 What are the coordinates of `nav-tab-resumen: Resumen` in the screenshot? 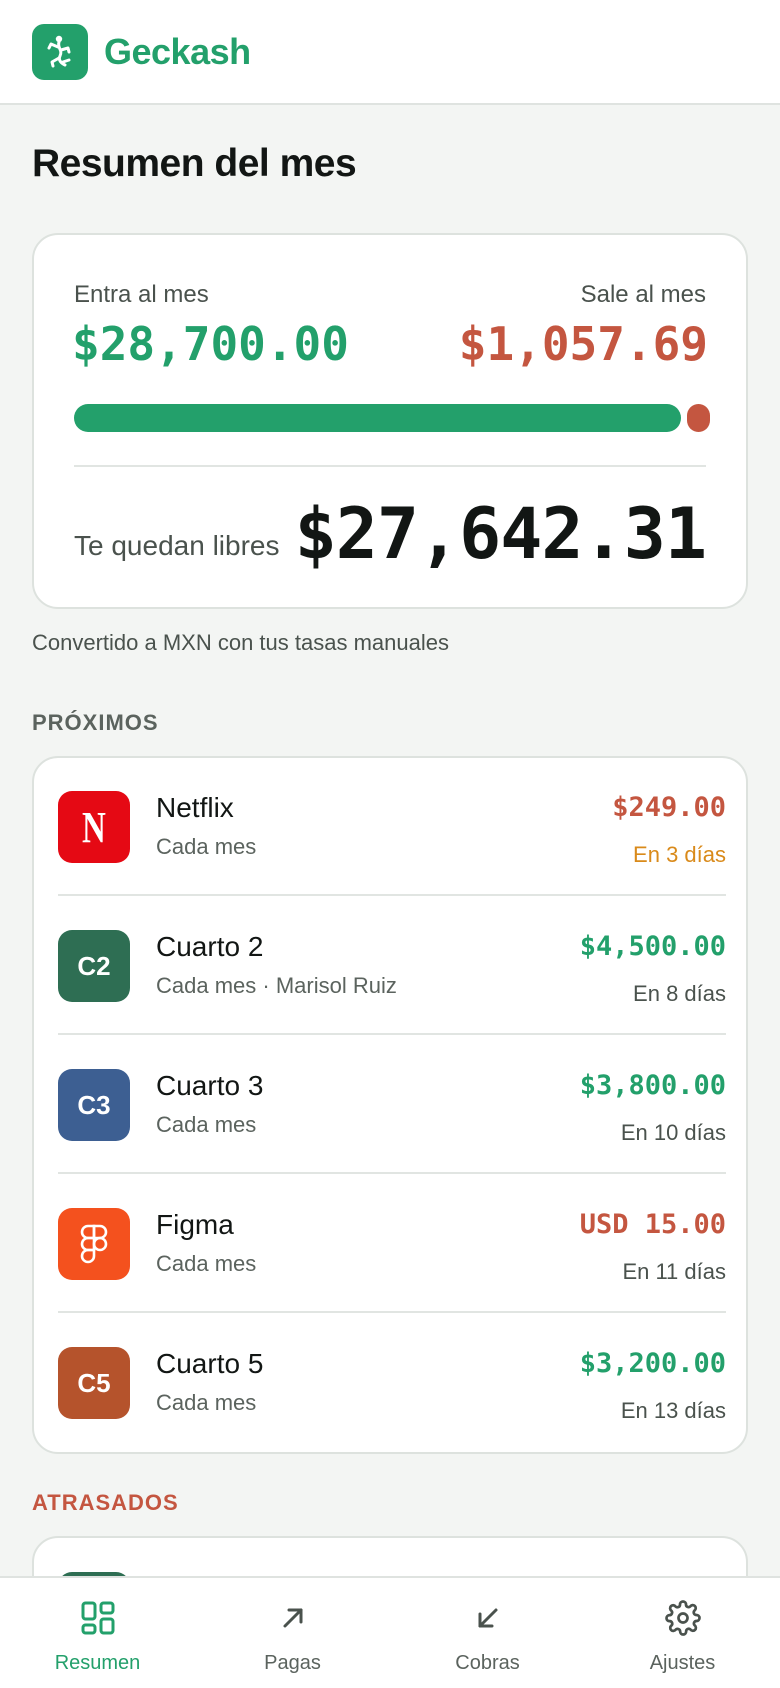 It's located at (97, 1633).